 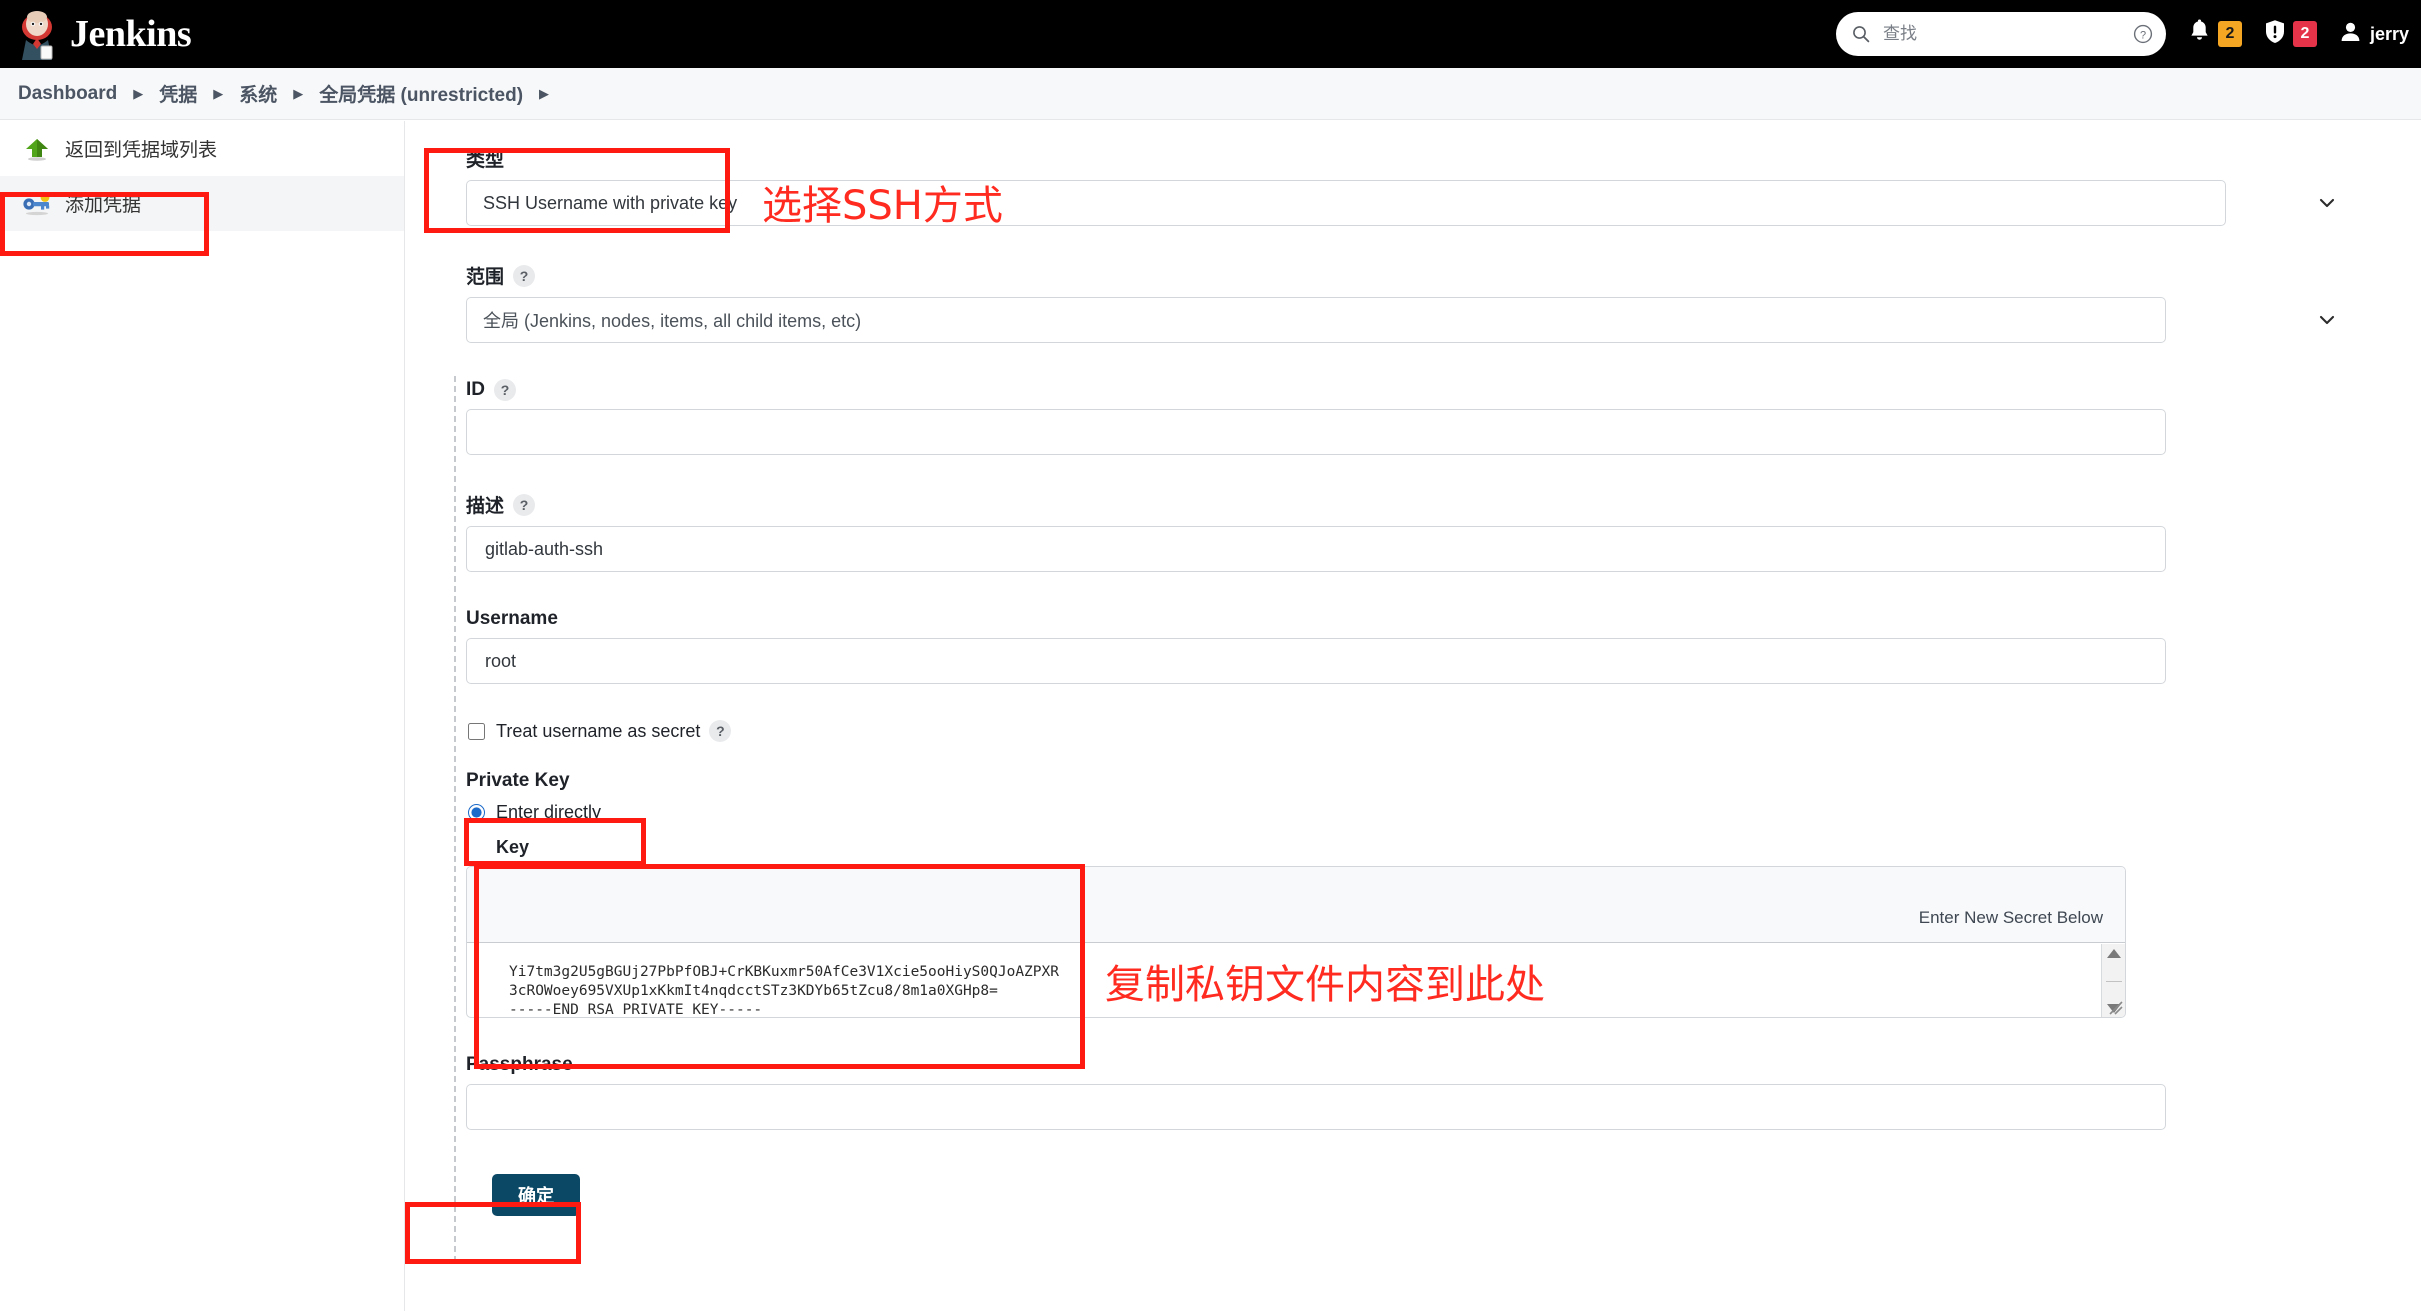 I want to click on description-input, so click(x=1316, y=549).